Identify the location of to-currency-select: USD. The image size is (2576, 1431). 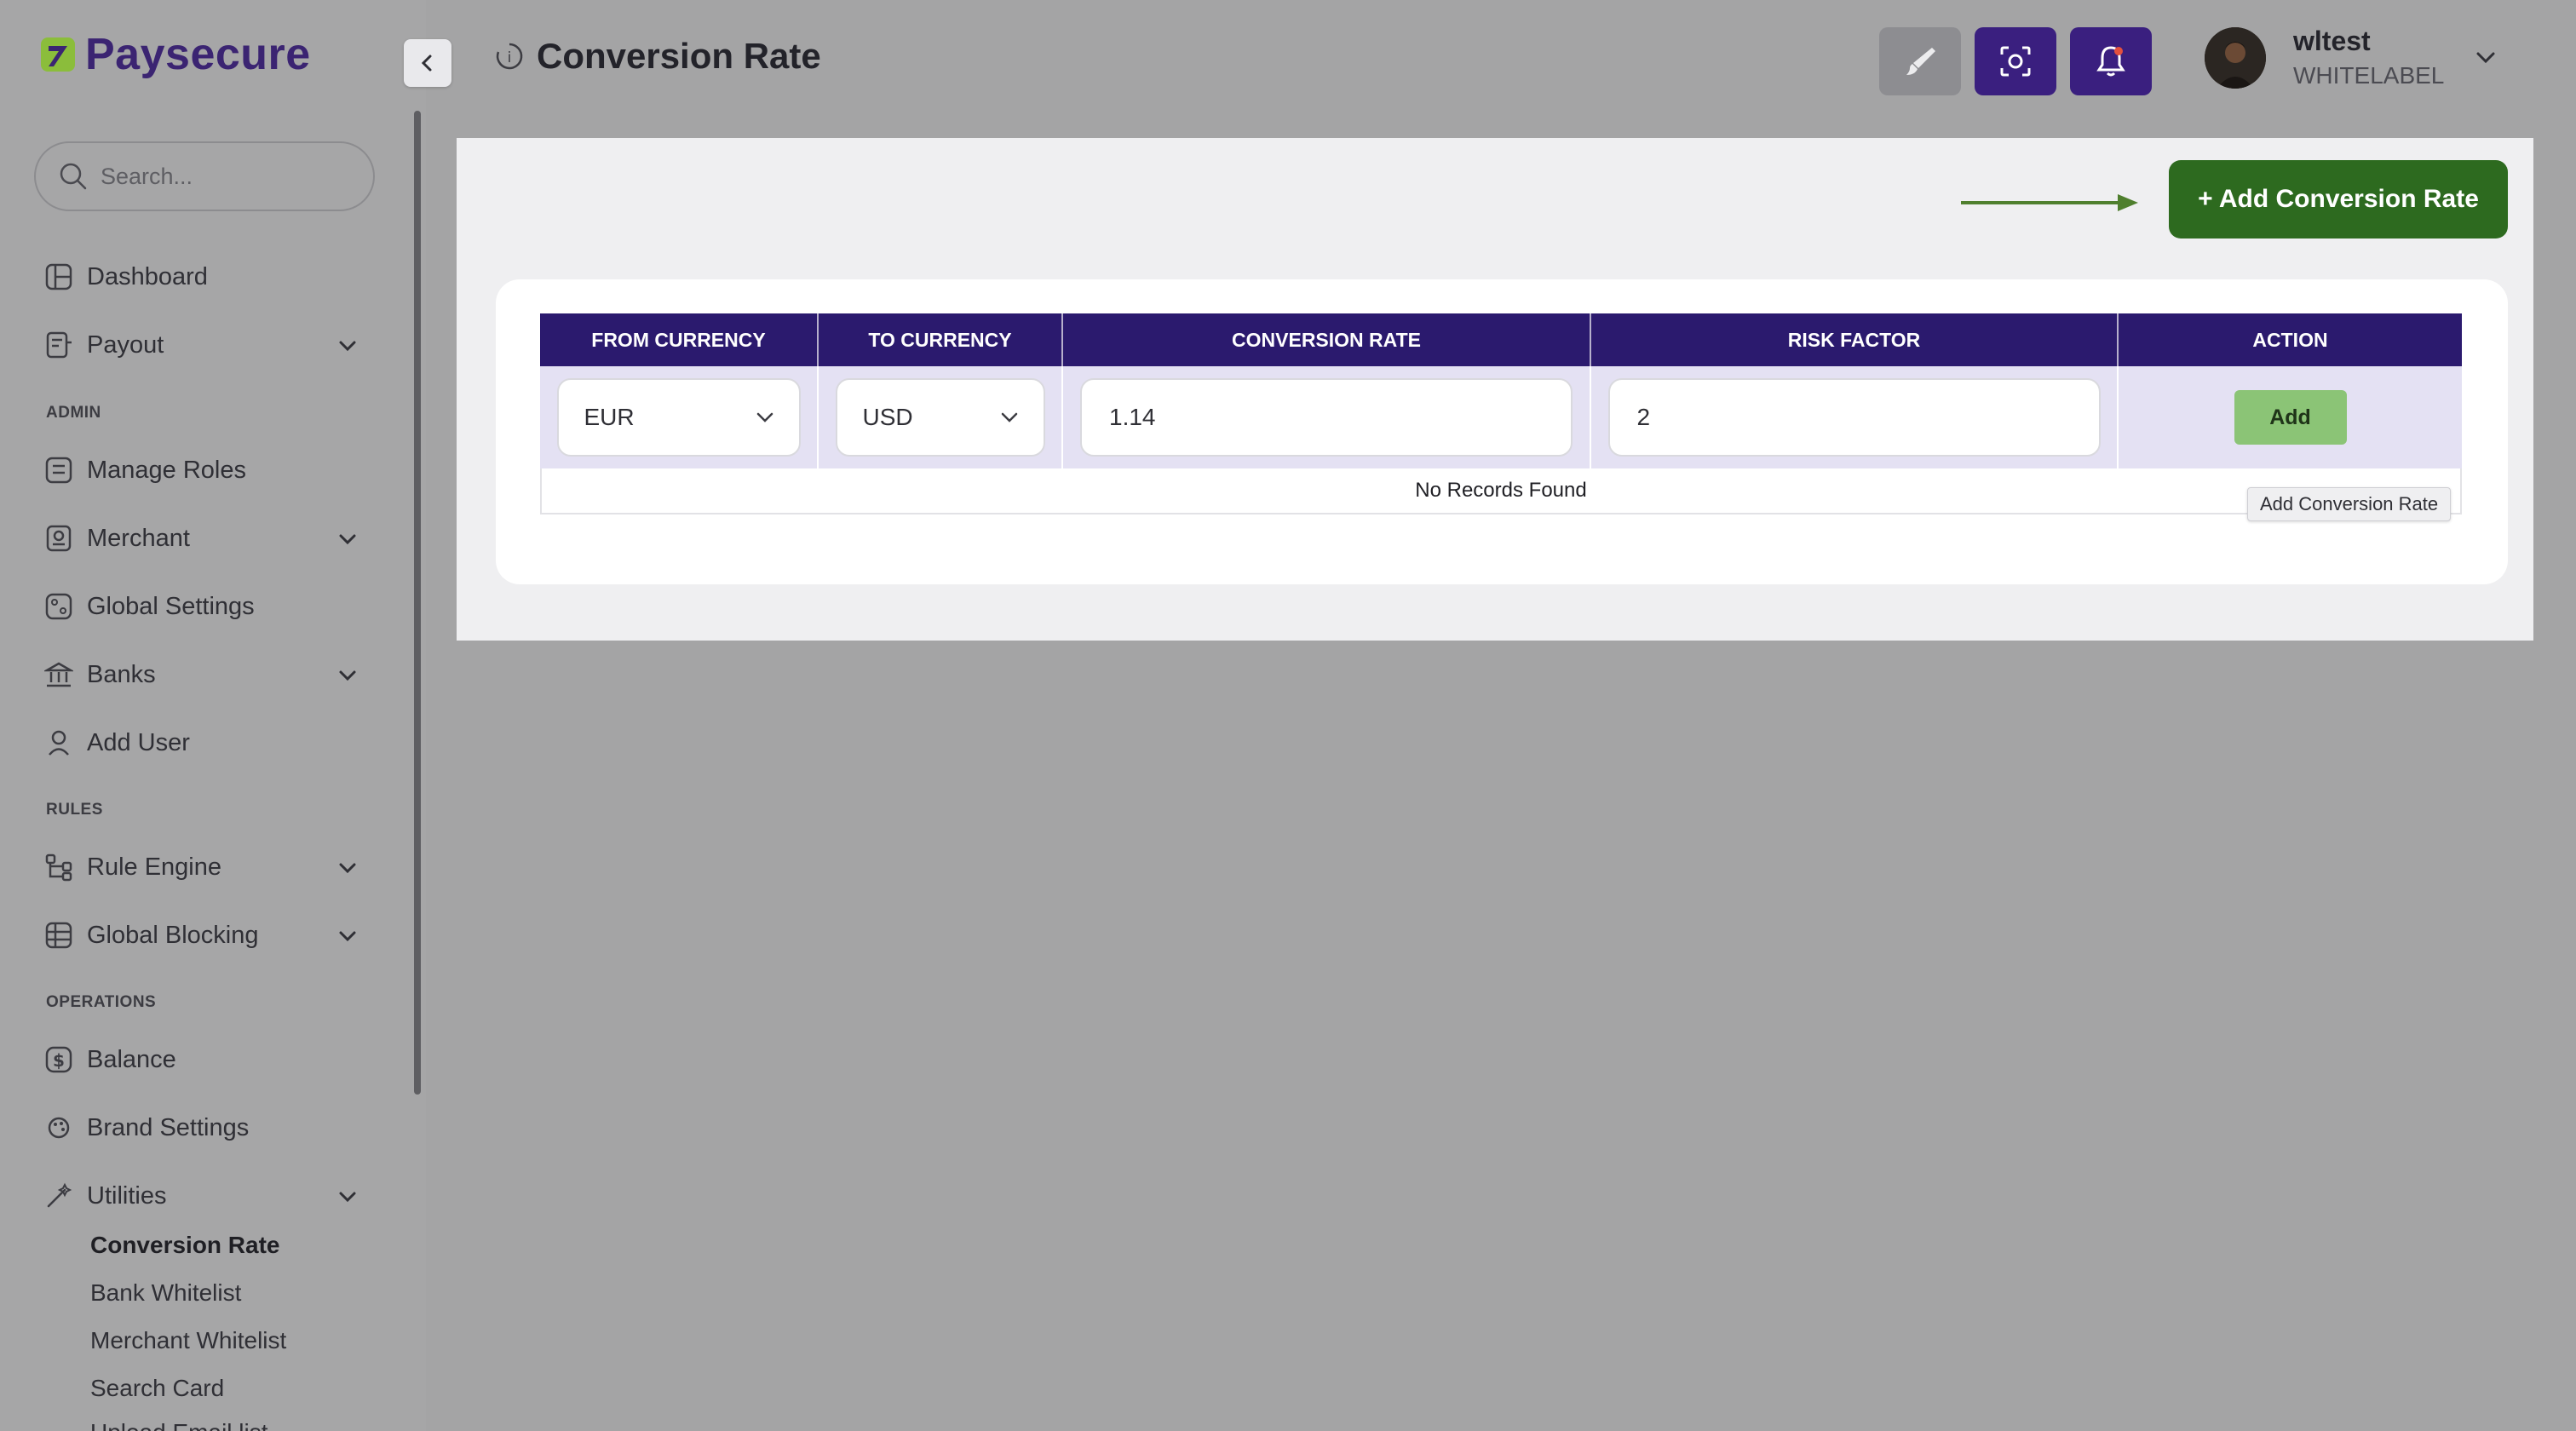
(940, 417).